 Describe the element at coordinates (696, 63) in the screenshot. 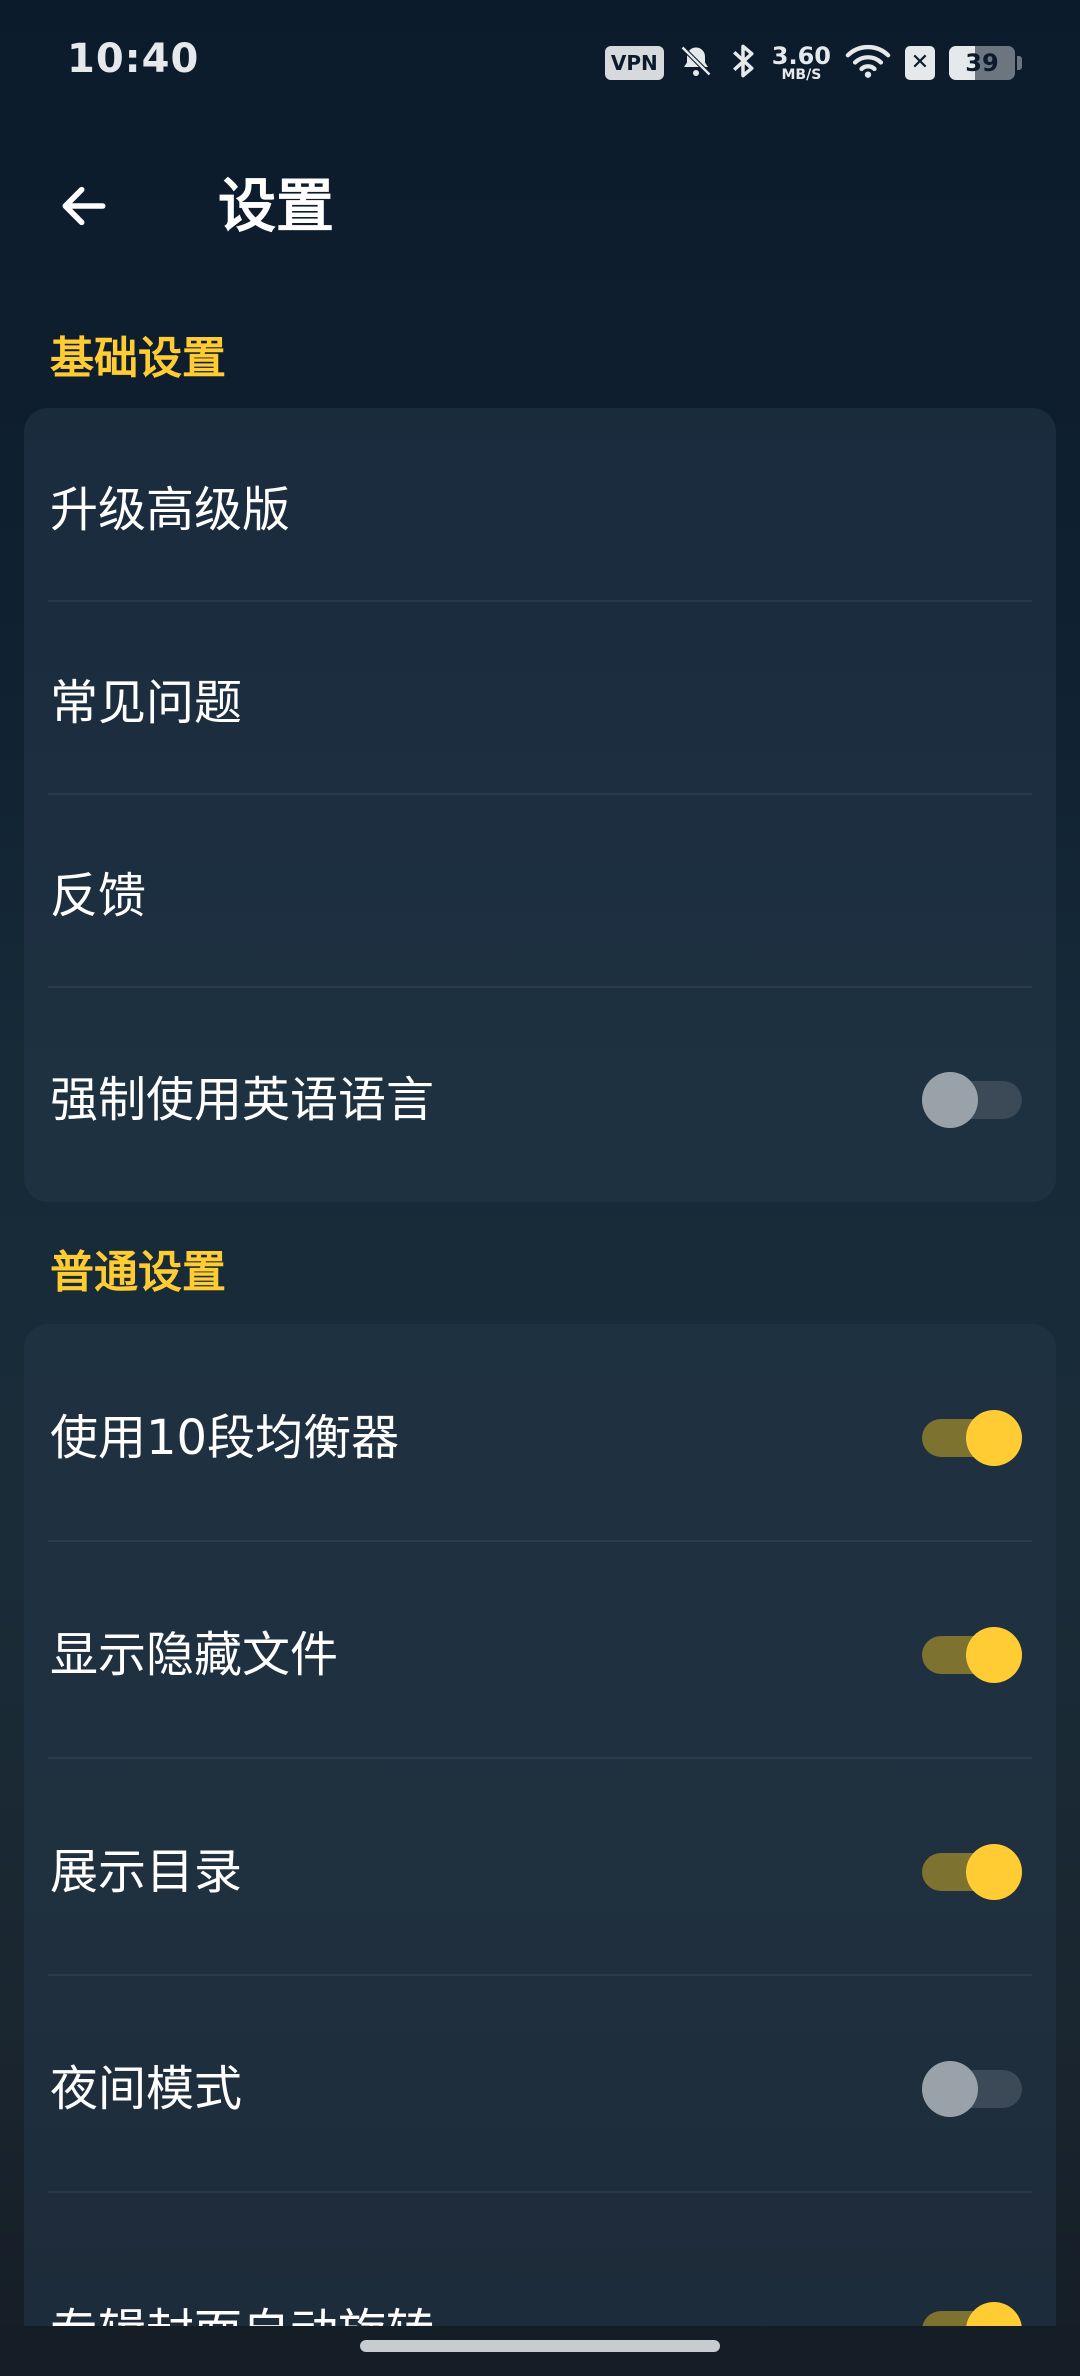

I see `bell-muted-icon` at that location.